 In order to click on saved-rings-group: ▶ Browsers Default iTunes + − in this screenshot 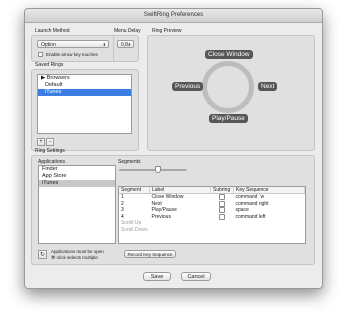, I will do `click(85, 110)`.